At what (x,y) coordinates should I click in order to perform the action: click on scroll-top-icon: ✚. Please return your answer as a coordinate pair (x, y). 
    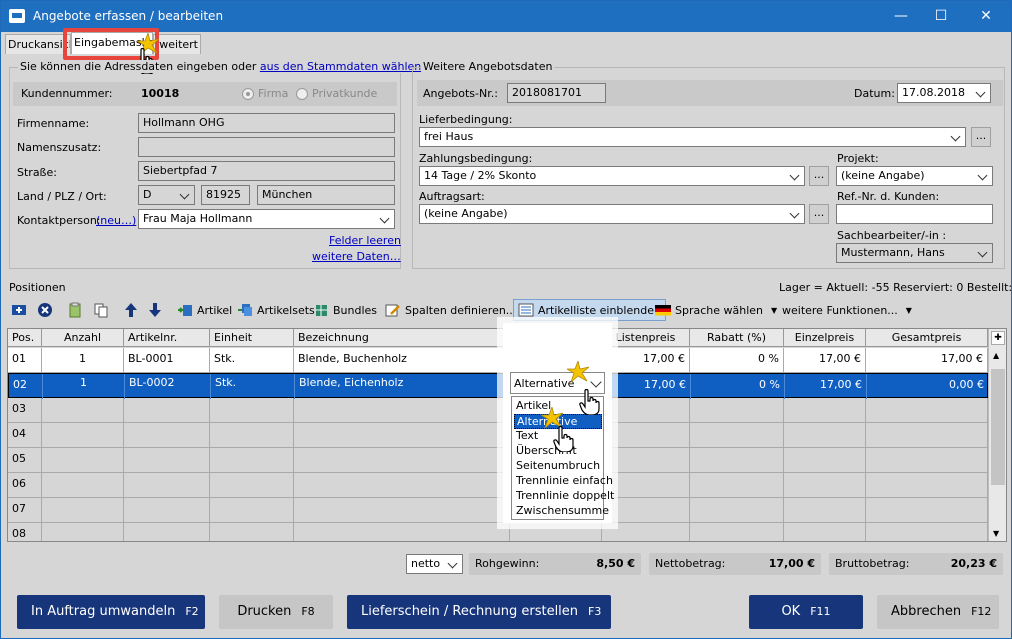
    Looking at the image, I should click on (998, 338).